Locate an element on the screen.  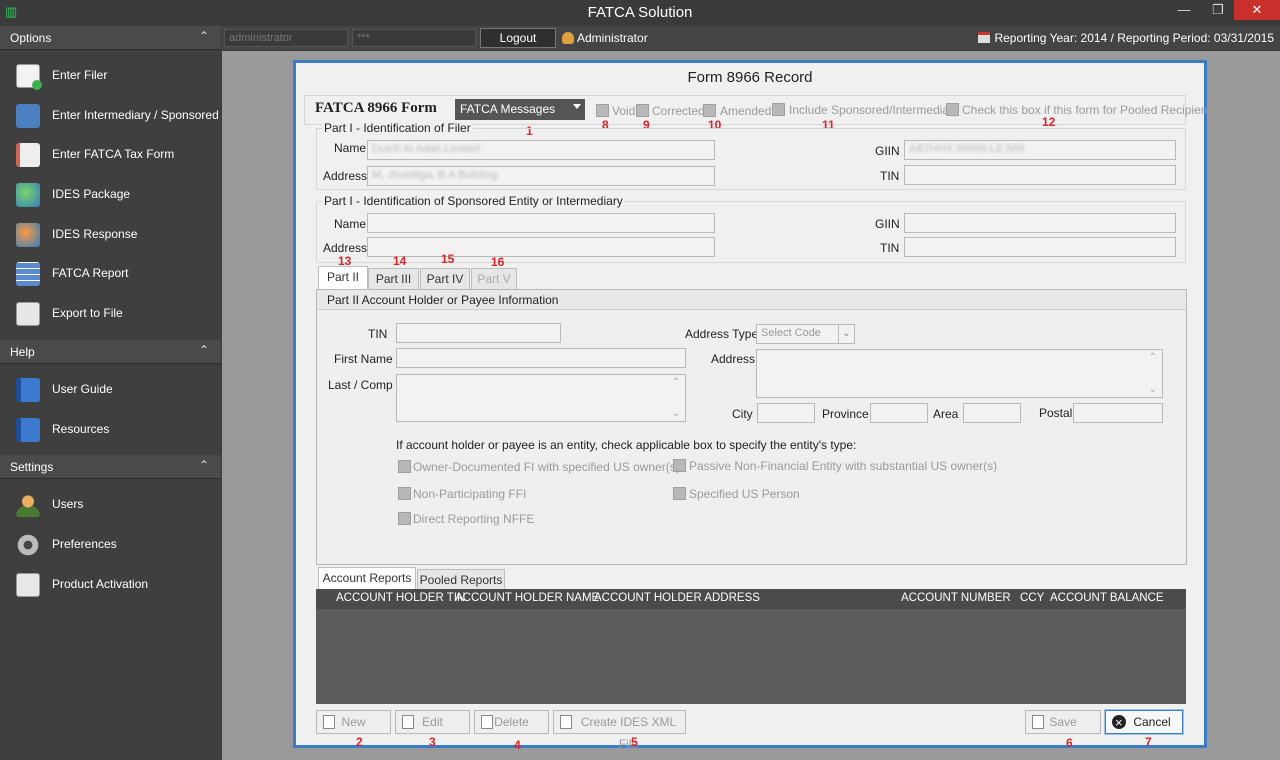
new-button: New is located at coordinates (353, 722).